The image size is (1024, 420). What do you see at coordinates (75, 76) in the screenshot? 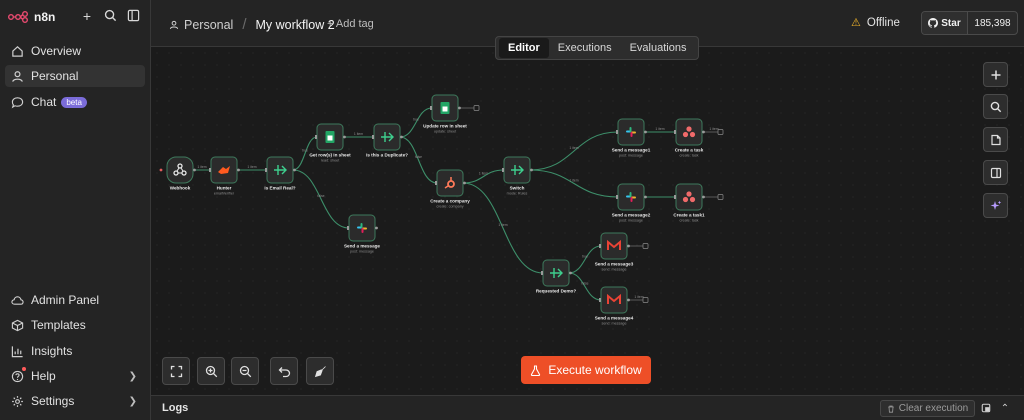
I see `sidebar-item-personal: Personal` at bounding box center [75, 76].